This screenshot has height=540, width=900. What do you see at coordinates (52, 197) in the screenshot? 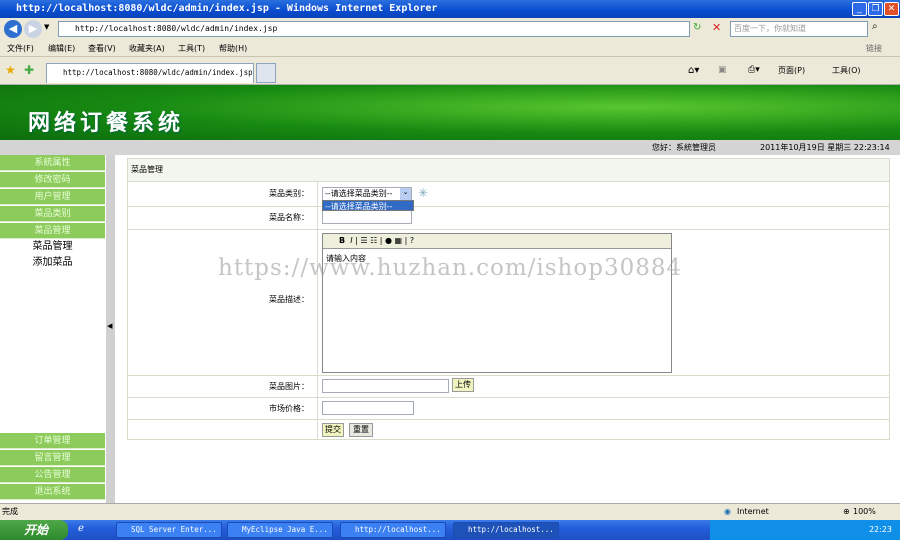
I see `sidebar-item-users: 用户管理` at bounding box center [52, 197].